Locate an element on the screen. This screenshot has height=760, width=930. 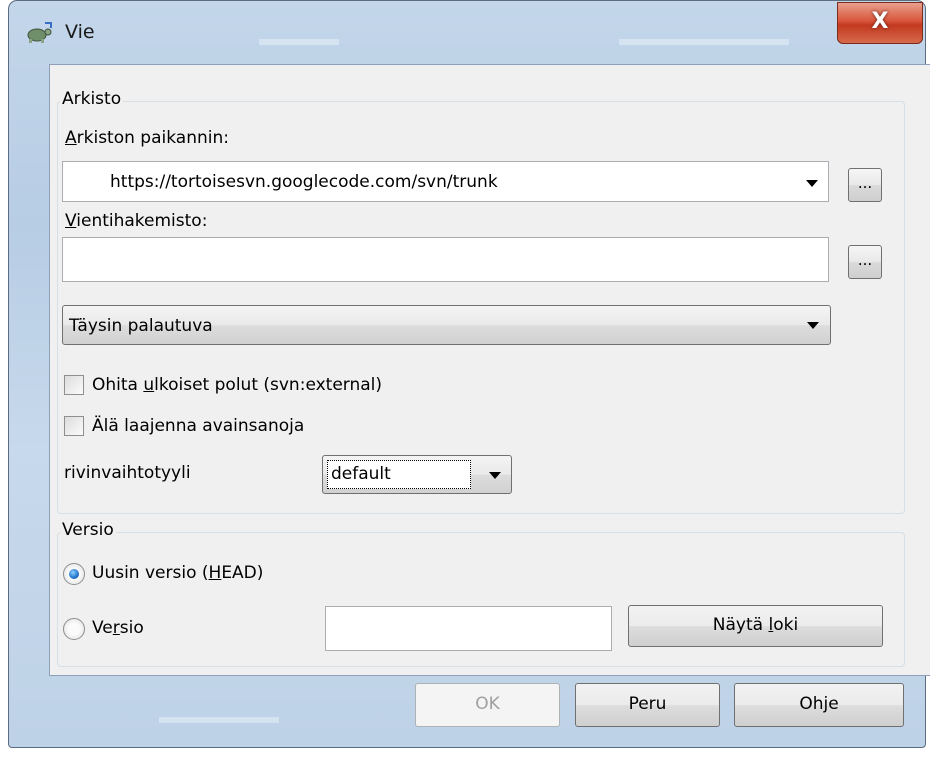
eol-style-dropdown: default is located at coordinates (417, 474).